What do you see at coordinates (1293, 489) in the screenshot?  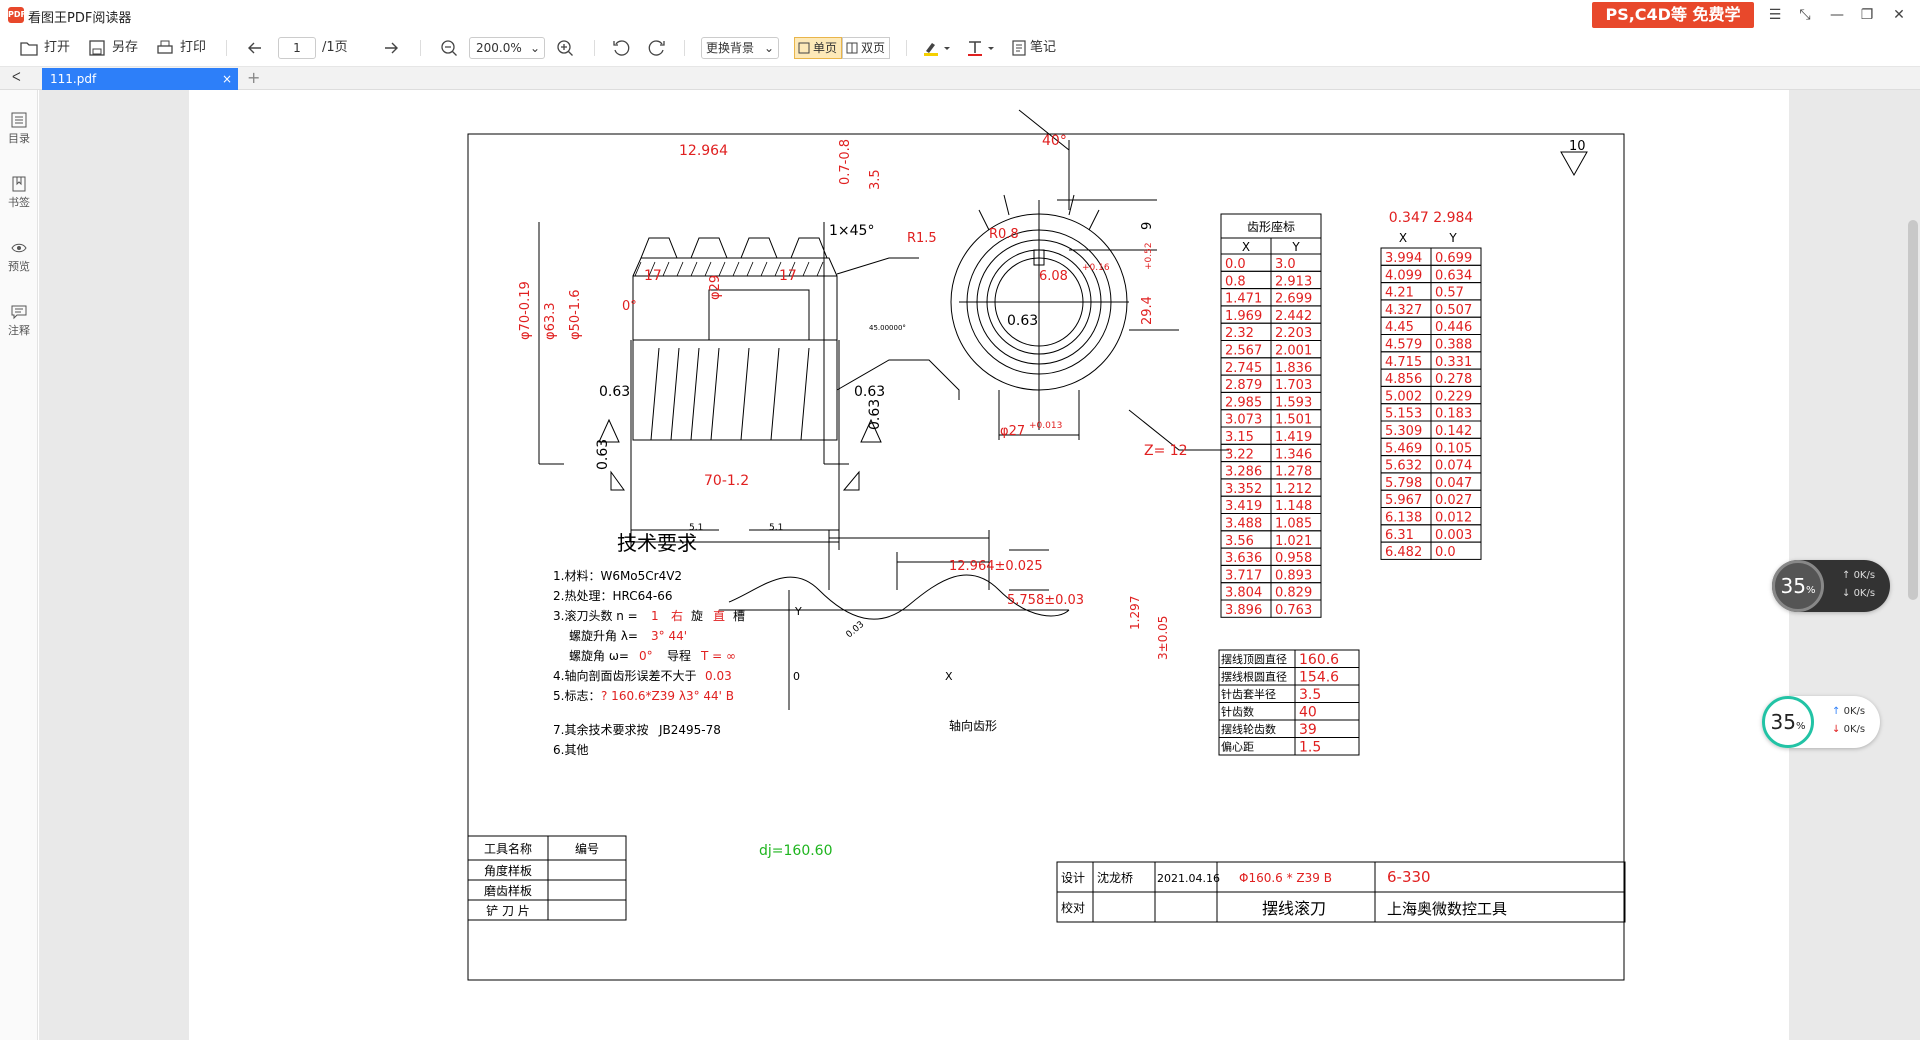 I see `drawing-label: 1.212` at bounding box center [1293, 489].